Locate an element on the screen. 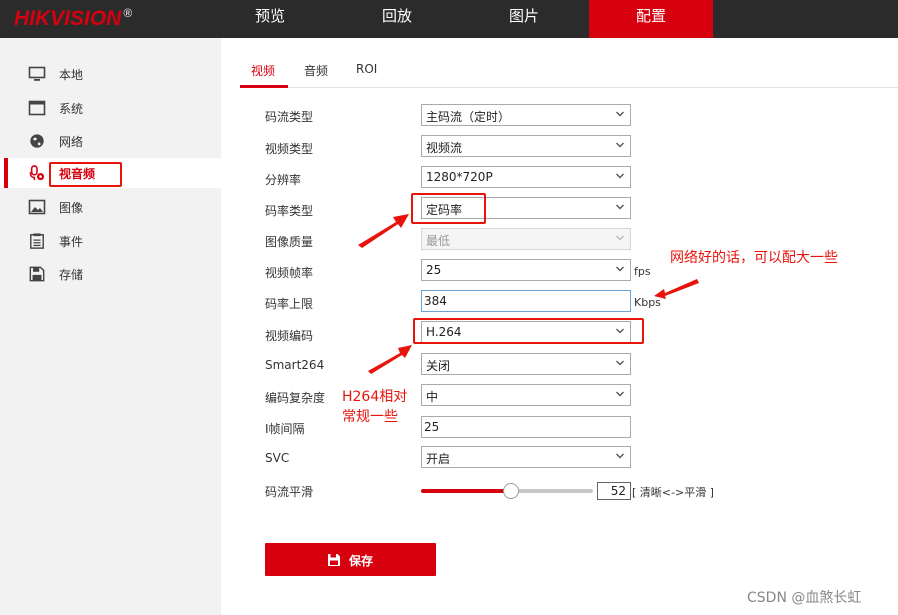 This screenshot has width=898, height=615. bitrate-type-value: 定码率 is located at coordinates (444, 210).